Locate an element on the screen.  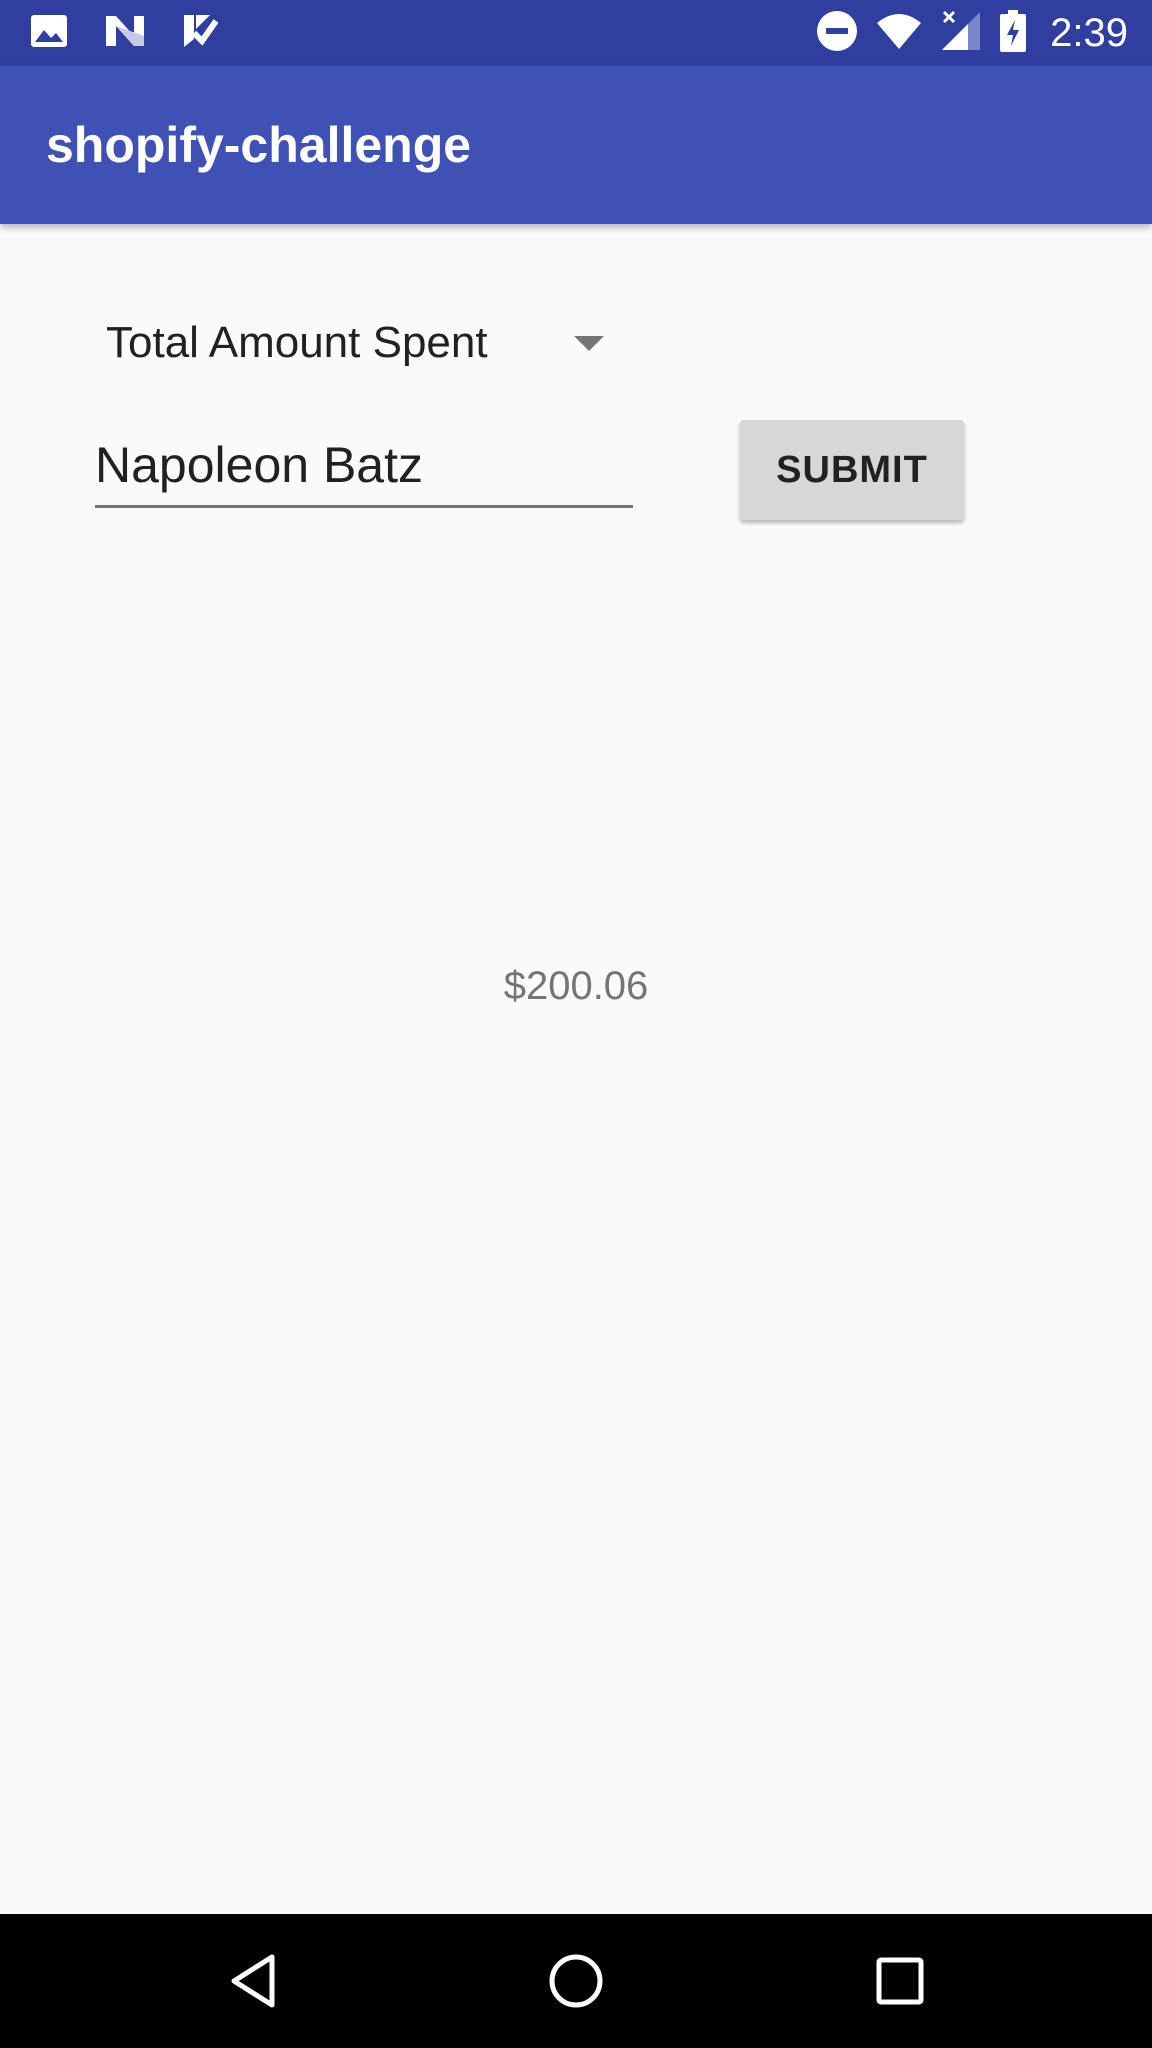
checklist-icon is located at coordinates (200, 33).